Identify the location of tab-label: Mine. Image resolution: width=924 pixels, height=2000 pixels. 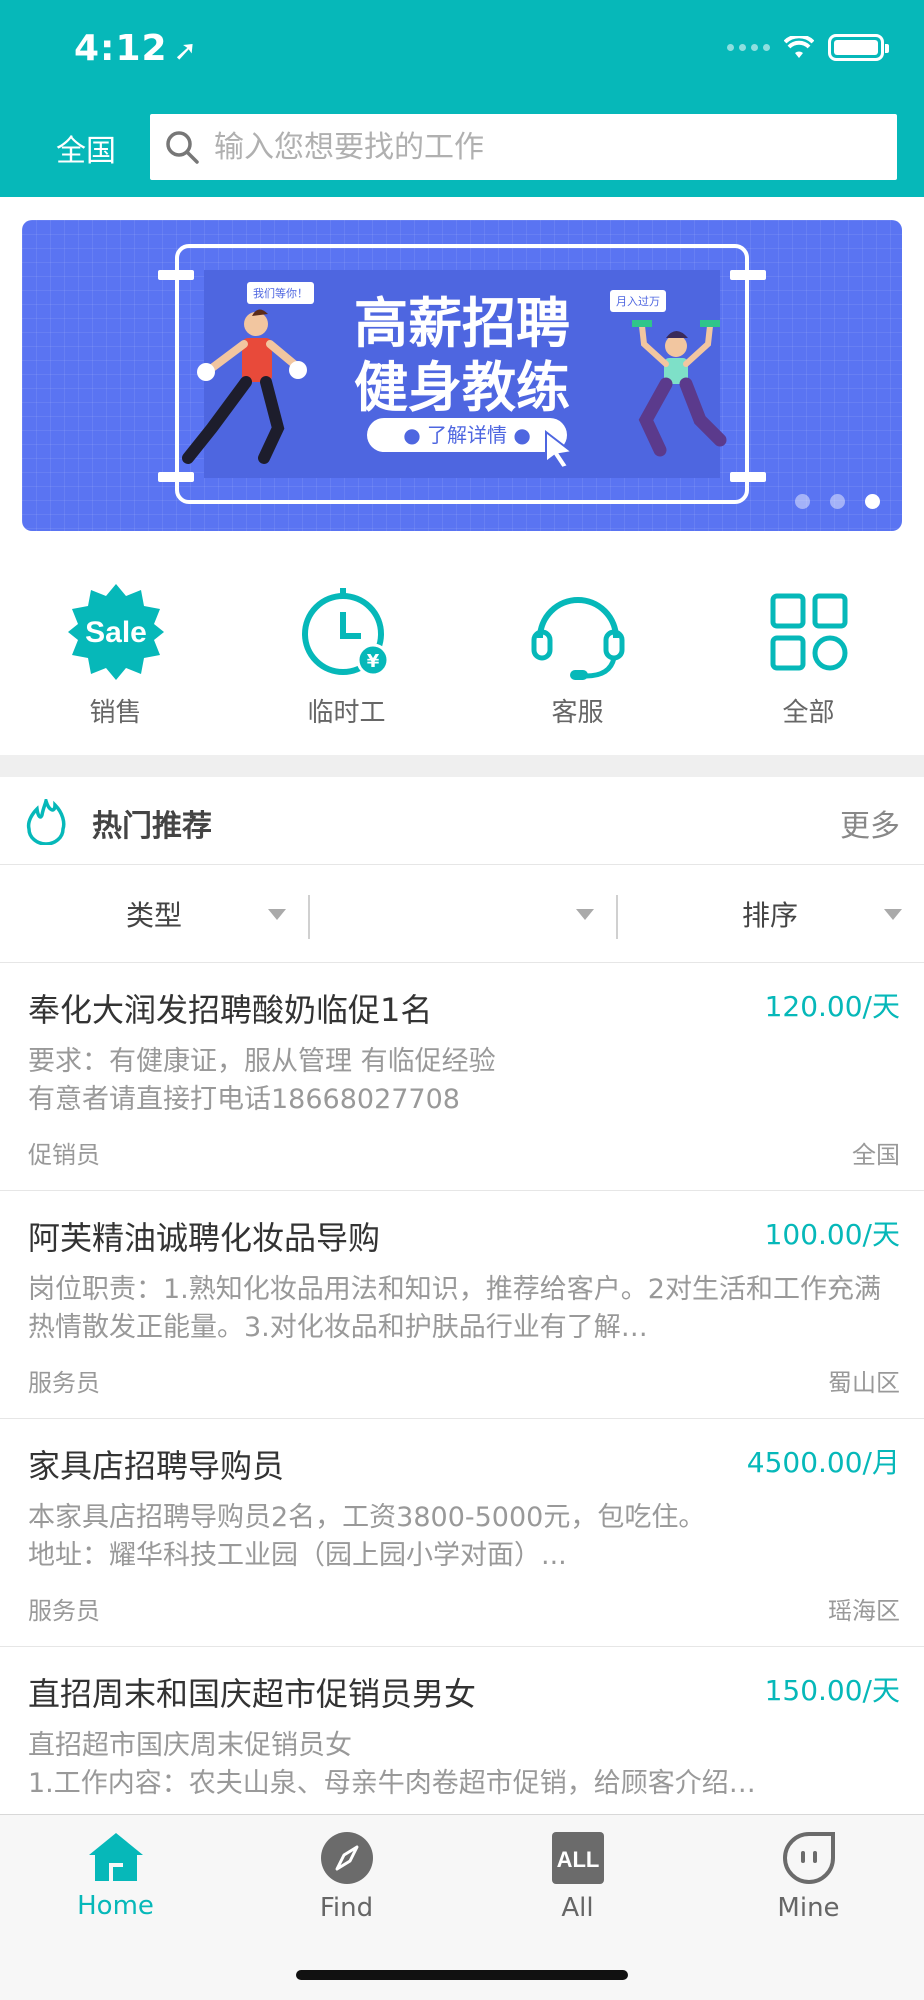
(808, 1908).